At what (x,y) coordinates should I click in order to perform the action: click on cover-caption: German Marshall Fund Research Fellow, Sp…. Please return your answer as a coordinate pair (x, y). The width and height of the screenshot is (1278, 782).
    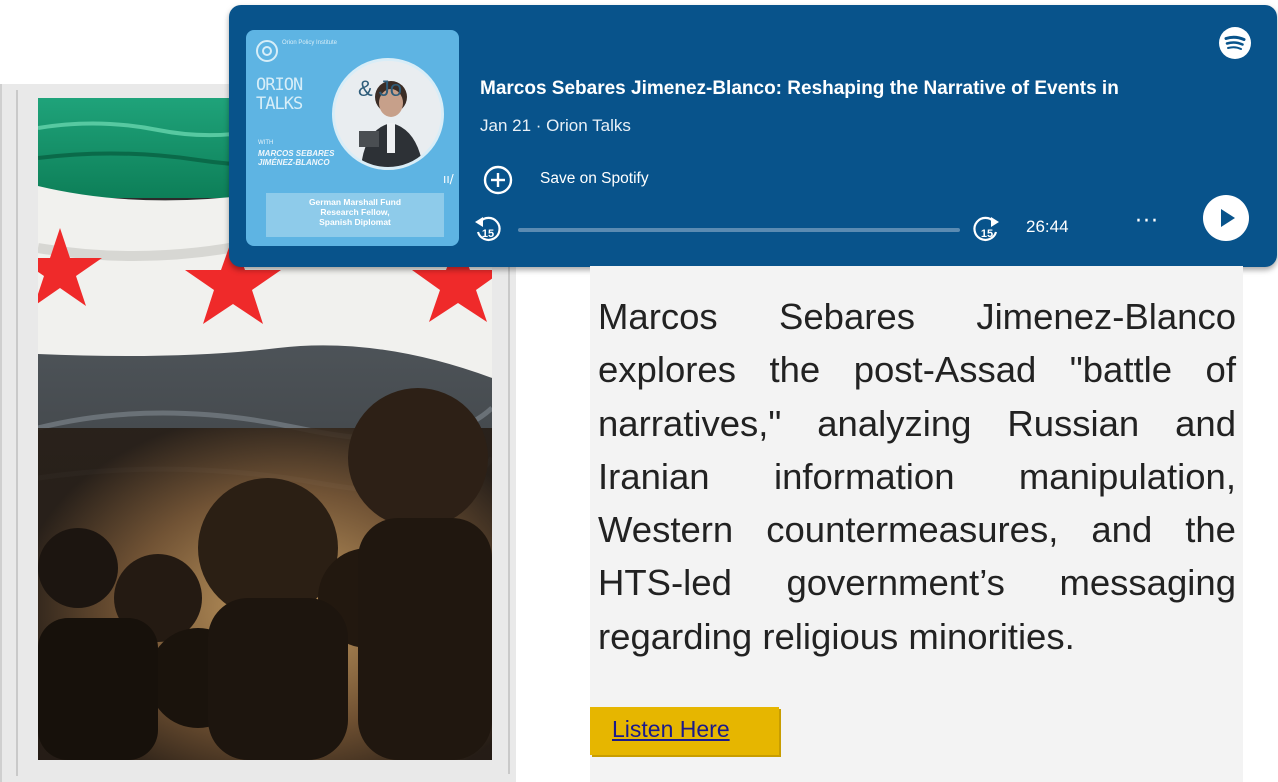
    Looking at the image, I should click on (355, 215).